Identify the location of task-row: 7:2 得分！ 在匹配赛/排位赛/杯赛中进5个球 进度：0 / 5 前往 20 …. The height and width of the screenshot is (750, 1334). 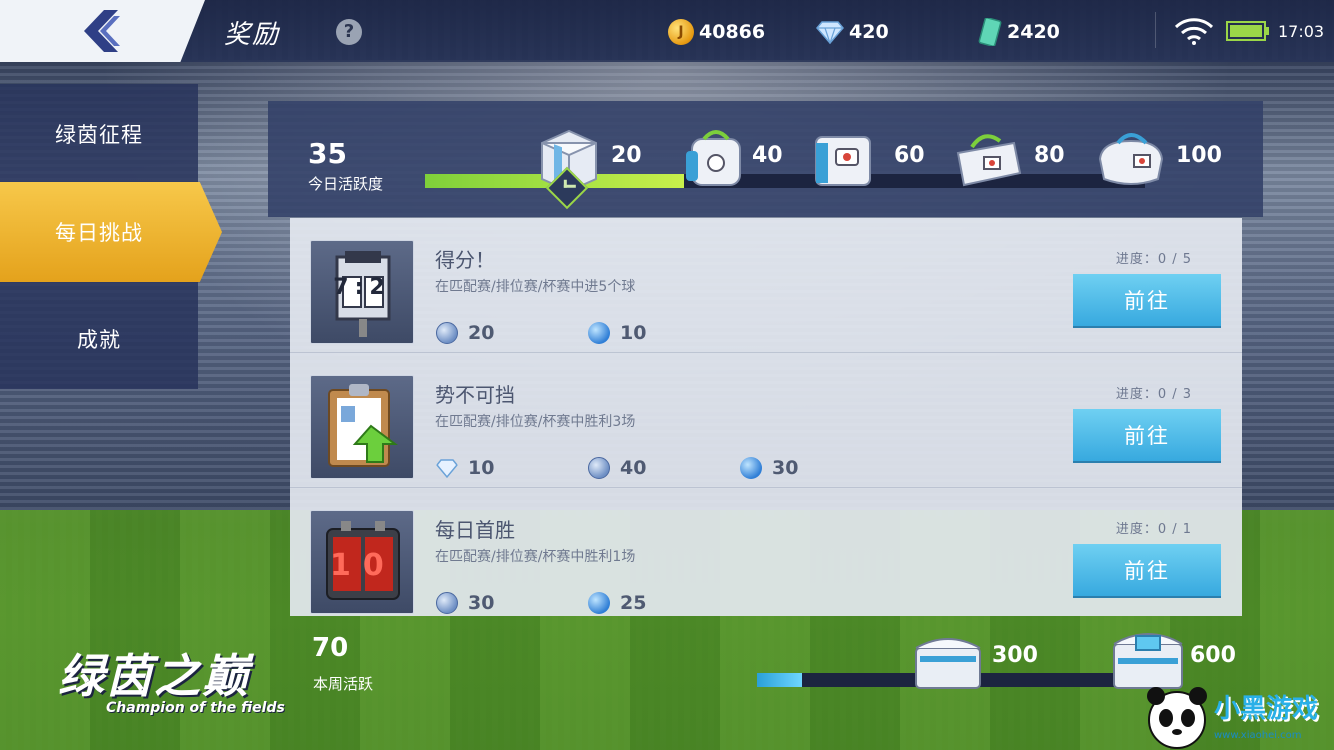
(766, 285).